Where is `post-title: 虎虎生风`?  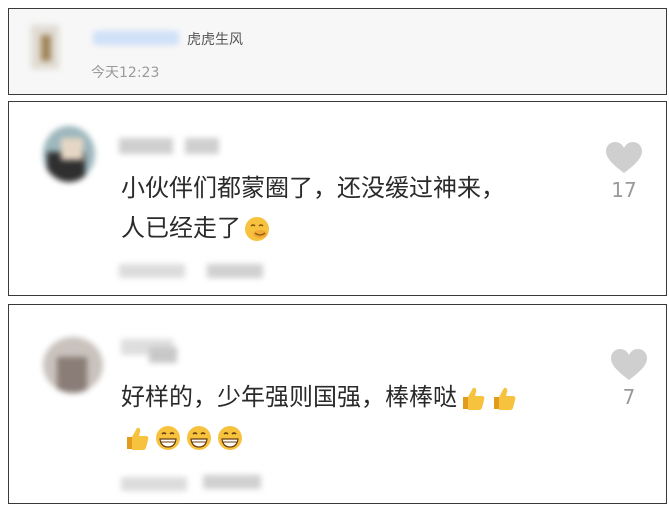
post-title: 虎虎生风 is located at coordinates (215, 40).